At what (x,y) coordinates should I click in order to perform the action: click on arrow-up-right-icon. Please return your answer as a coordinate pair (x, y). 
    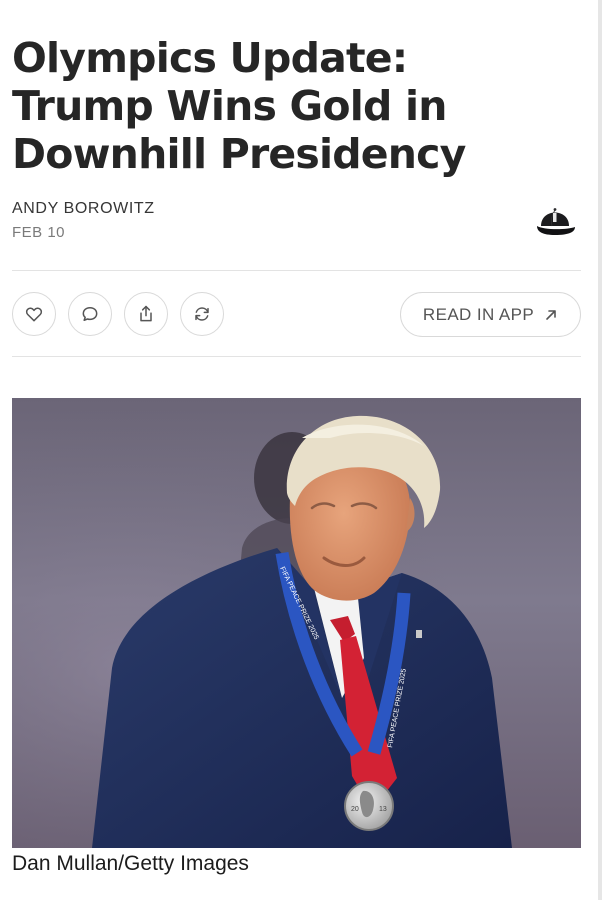
    Looking at the image, I should click on (551, 314).